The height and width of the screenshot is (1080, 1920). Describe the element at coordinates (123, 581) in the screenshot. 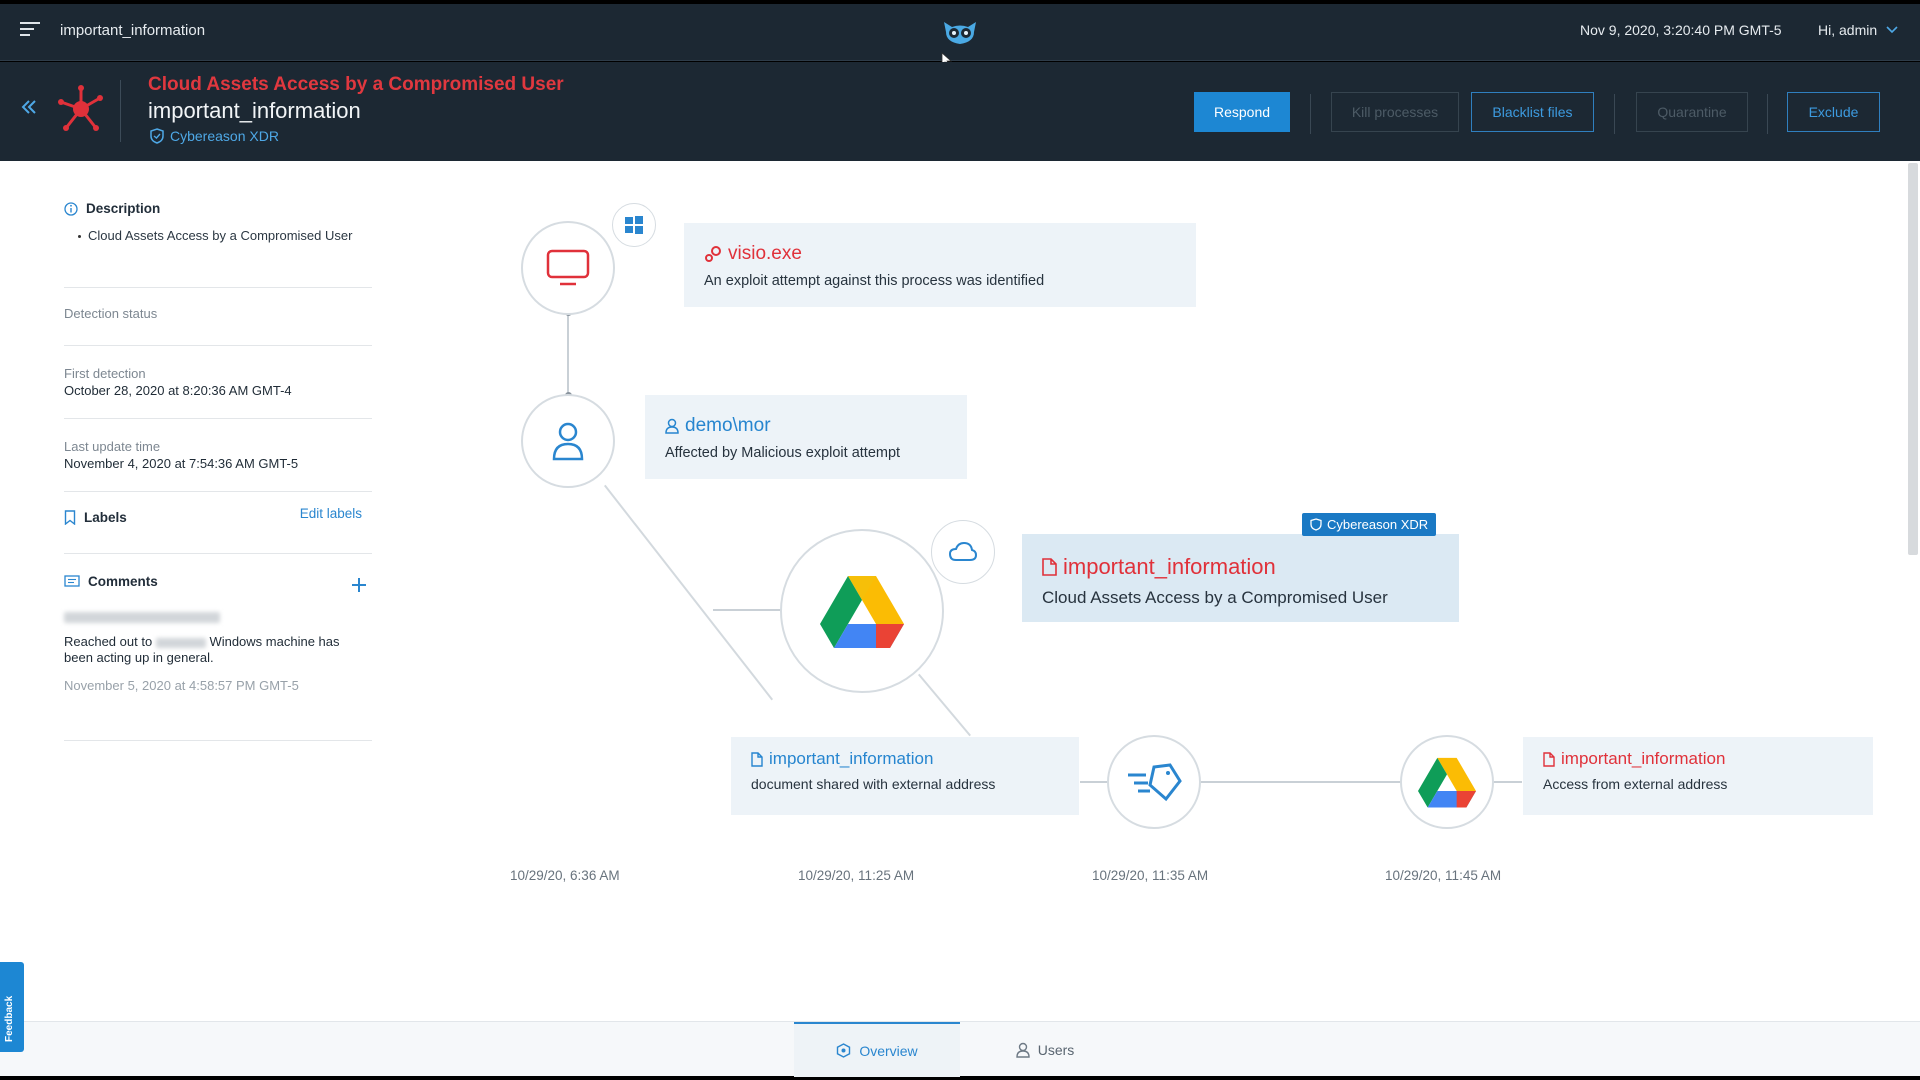

I see `comments-title: Comments` at that location.